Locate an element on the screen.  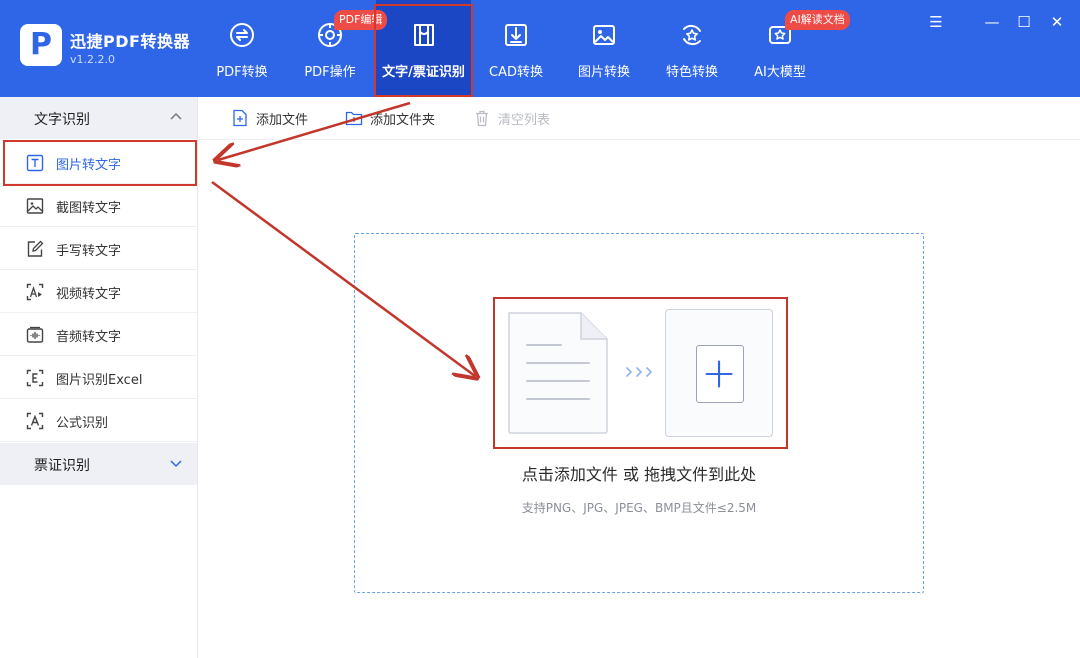
tab-label: 文字/票证识别 is located at coordinates (423, 72).